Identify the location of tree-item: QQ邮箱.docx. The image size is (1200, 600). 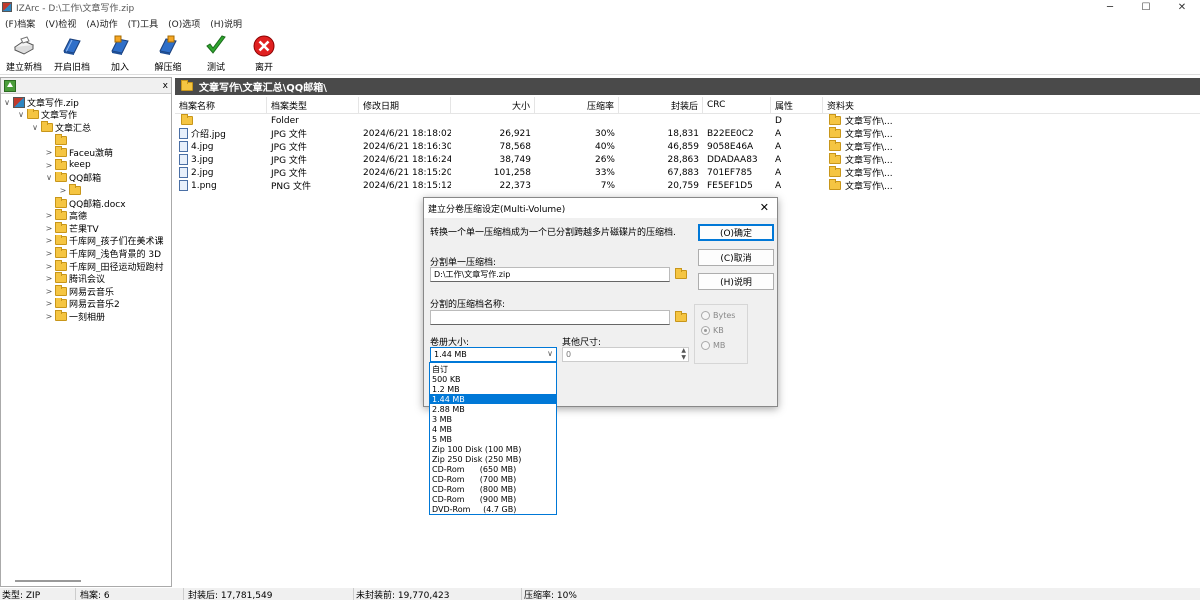
(86, 202).